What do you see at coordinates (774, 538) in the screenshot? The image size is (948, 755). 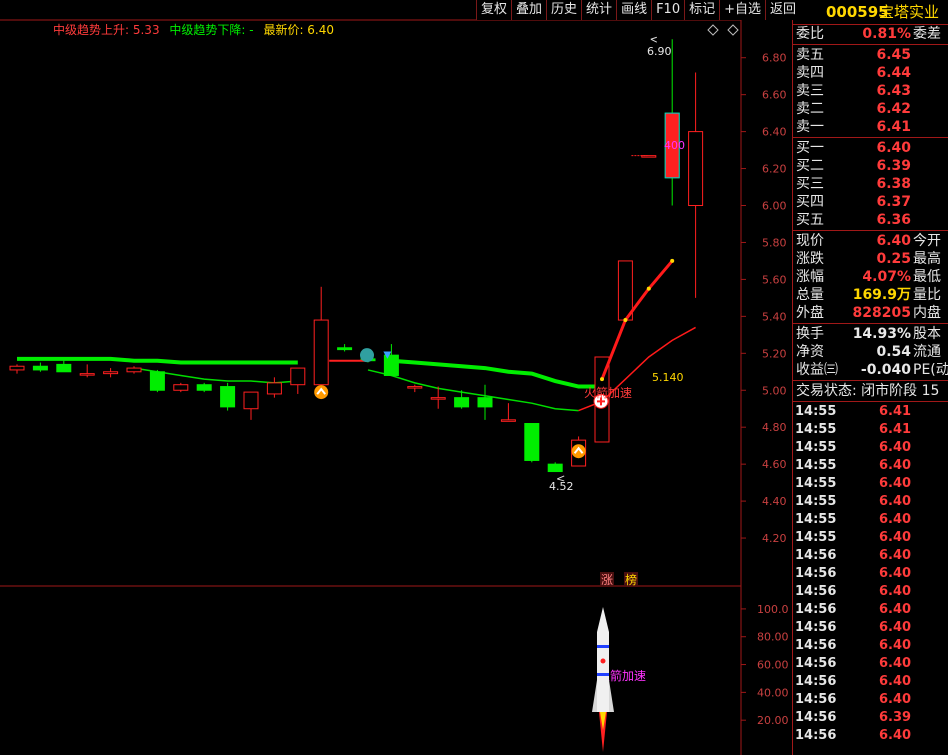 I see `price-tick-label: 4.20` at bounding box center [774, 538].